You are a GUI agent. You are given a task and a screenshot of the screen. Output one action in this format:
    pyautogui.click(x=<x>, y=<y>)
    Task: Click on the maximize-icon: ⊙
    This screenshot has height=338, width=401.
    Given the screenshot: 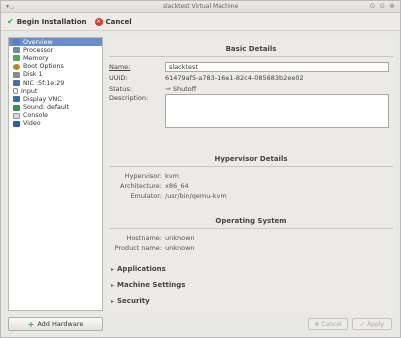 What is the action you would take?
    pyautogui.click(x=382, y=6)
    